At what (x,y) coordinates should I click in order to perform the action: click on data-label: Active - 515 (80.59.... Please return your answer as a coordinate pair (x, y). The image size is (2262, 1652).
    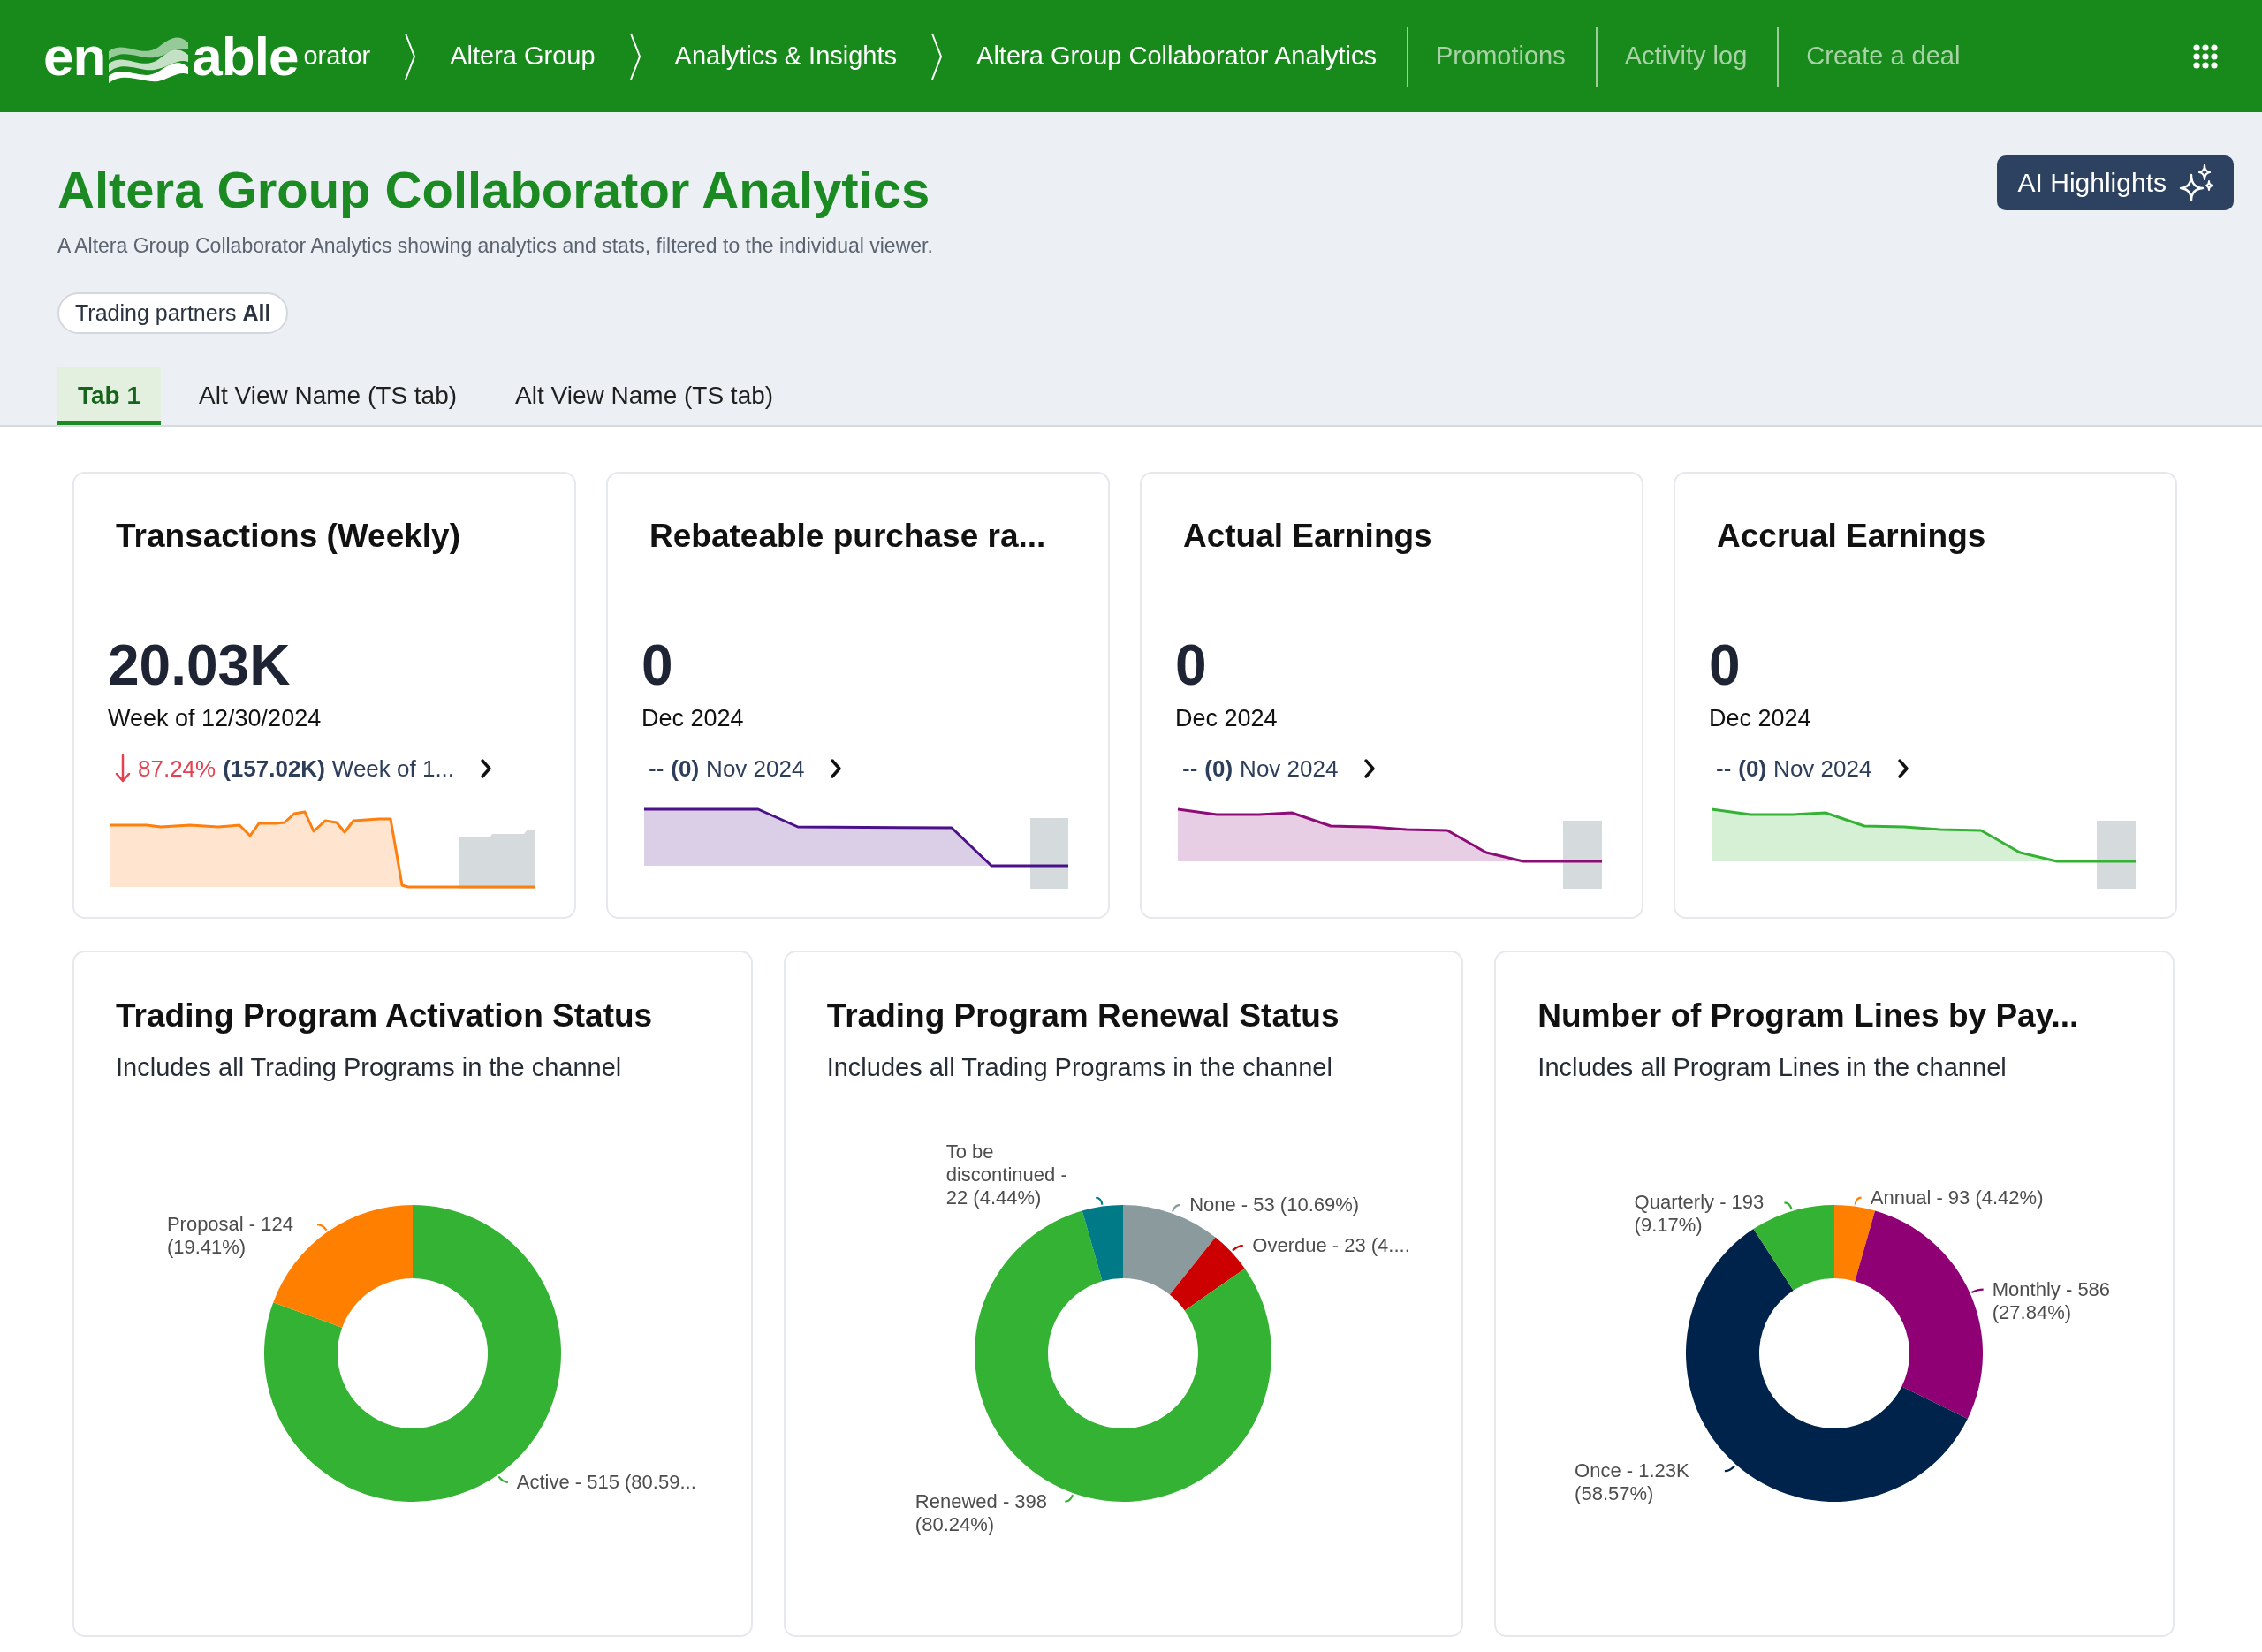
    Looking at the image, I should click on (606, 1482).